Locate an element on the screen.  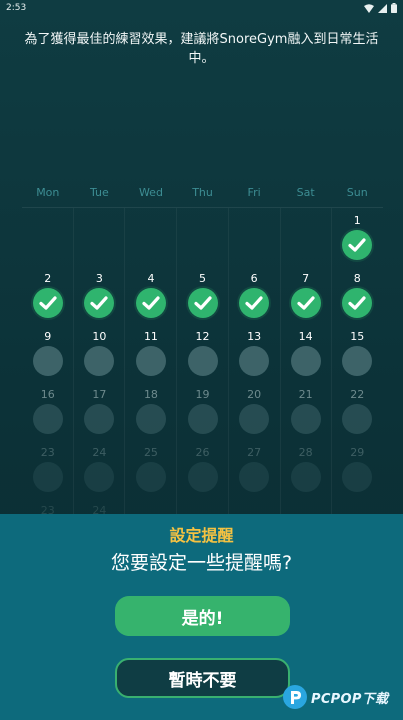
day-number: 28 is located at coordinates (305, 452).